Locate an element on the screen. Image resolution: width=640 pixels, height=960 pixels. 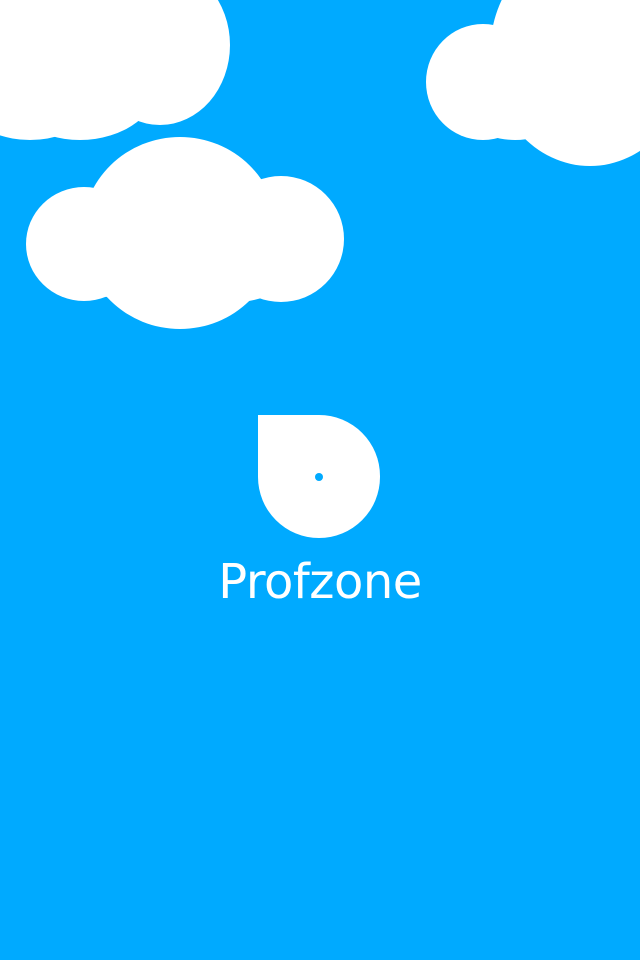
profzone-logo-icon is located at coordinates (319, 476).